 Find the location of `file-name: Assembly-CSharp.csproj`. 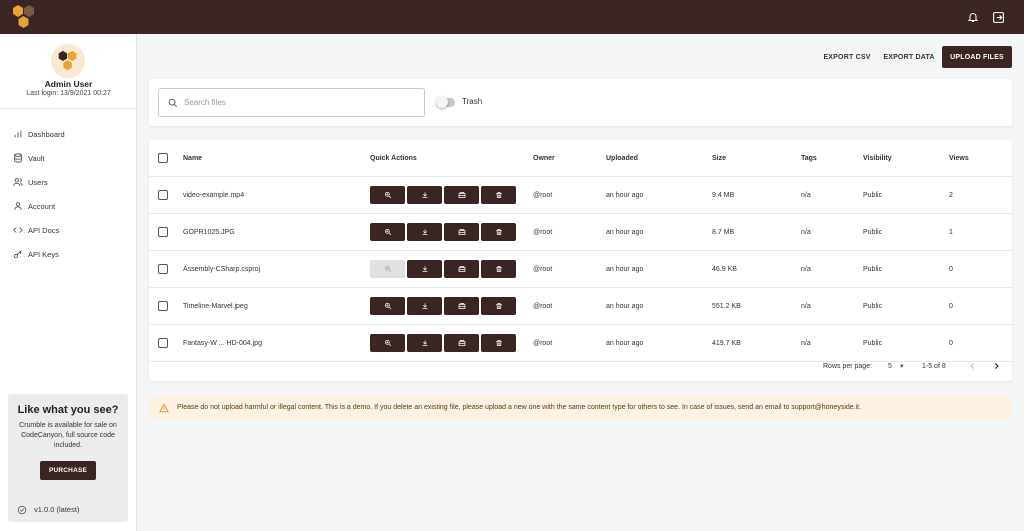

file-name: Assembly-CSharp.csproj is located at coordinates (221, 269).